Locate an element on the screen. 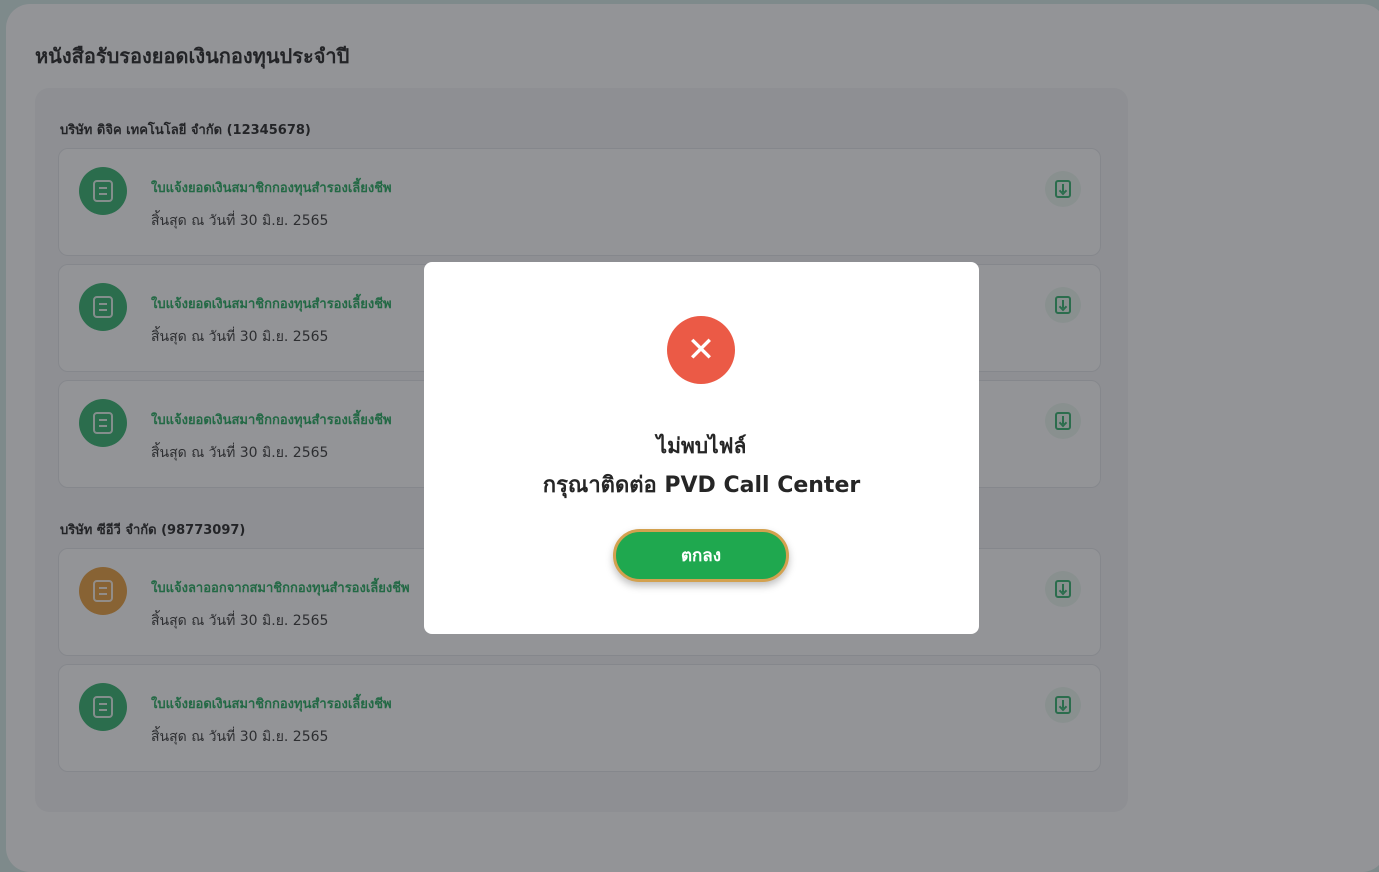 The image size is (1379, 872). dialog-message-title: ไม่พบไฟล์ is located at coordinates (701, 446).